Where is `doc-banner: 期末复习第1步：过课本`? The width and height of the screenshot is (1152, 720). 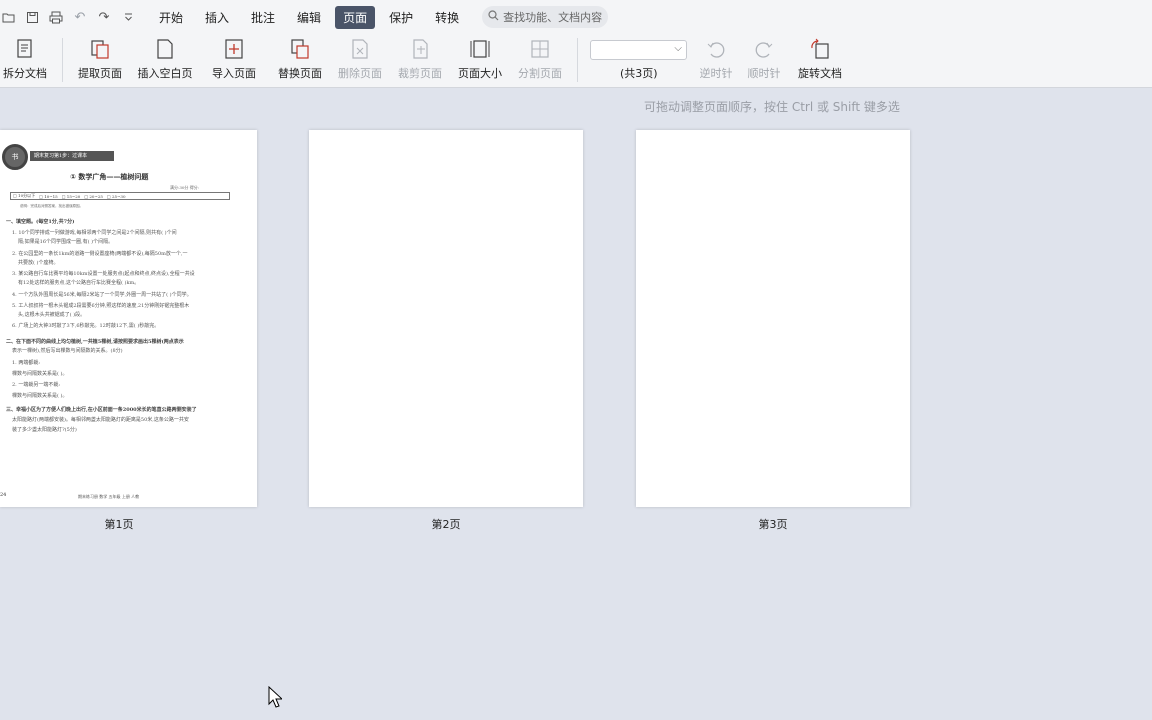 doc-banner: 期末复习第1步：过课本 is located at coordinates (72, 156).